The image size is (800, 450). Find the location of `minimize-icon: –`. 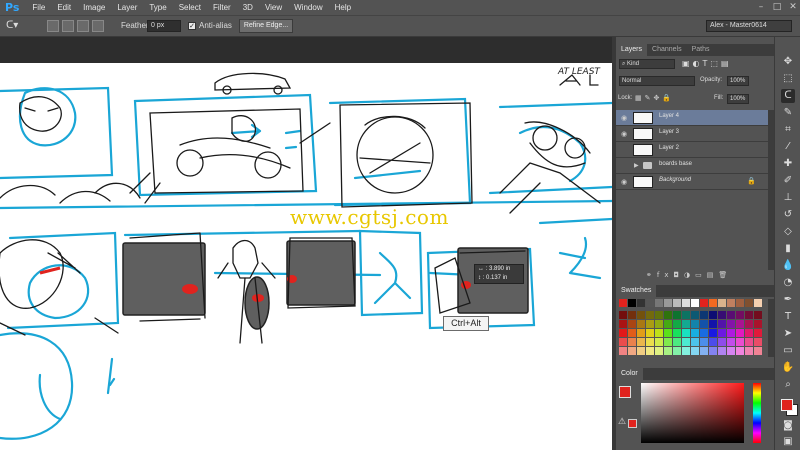

minimize-icon: – is located at coordinates (761, 7).